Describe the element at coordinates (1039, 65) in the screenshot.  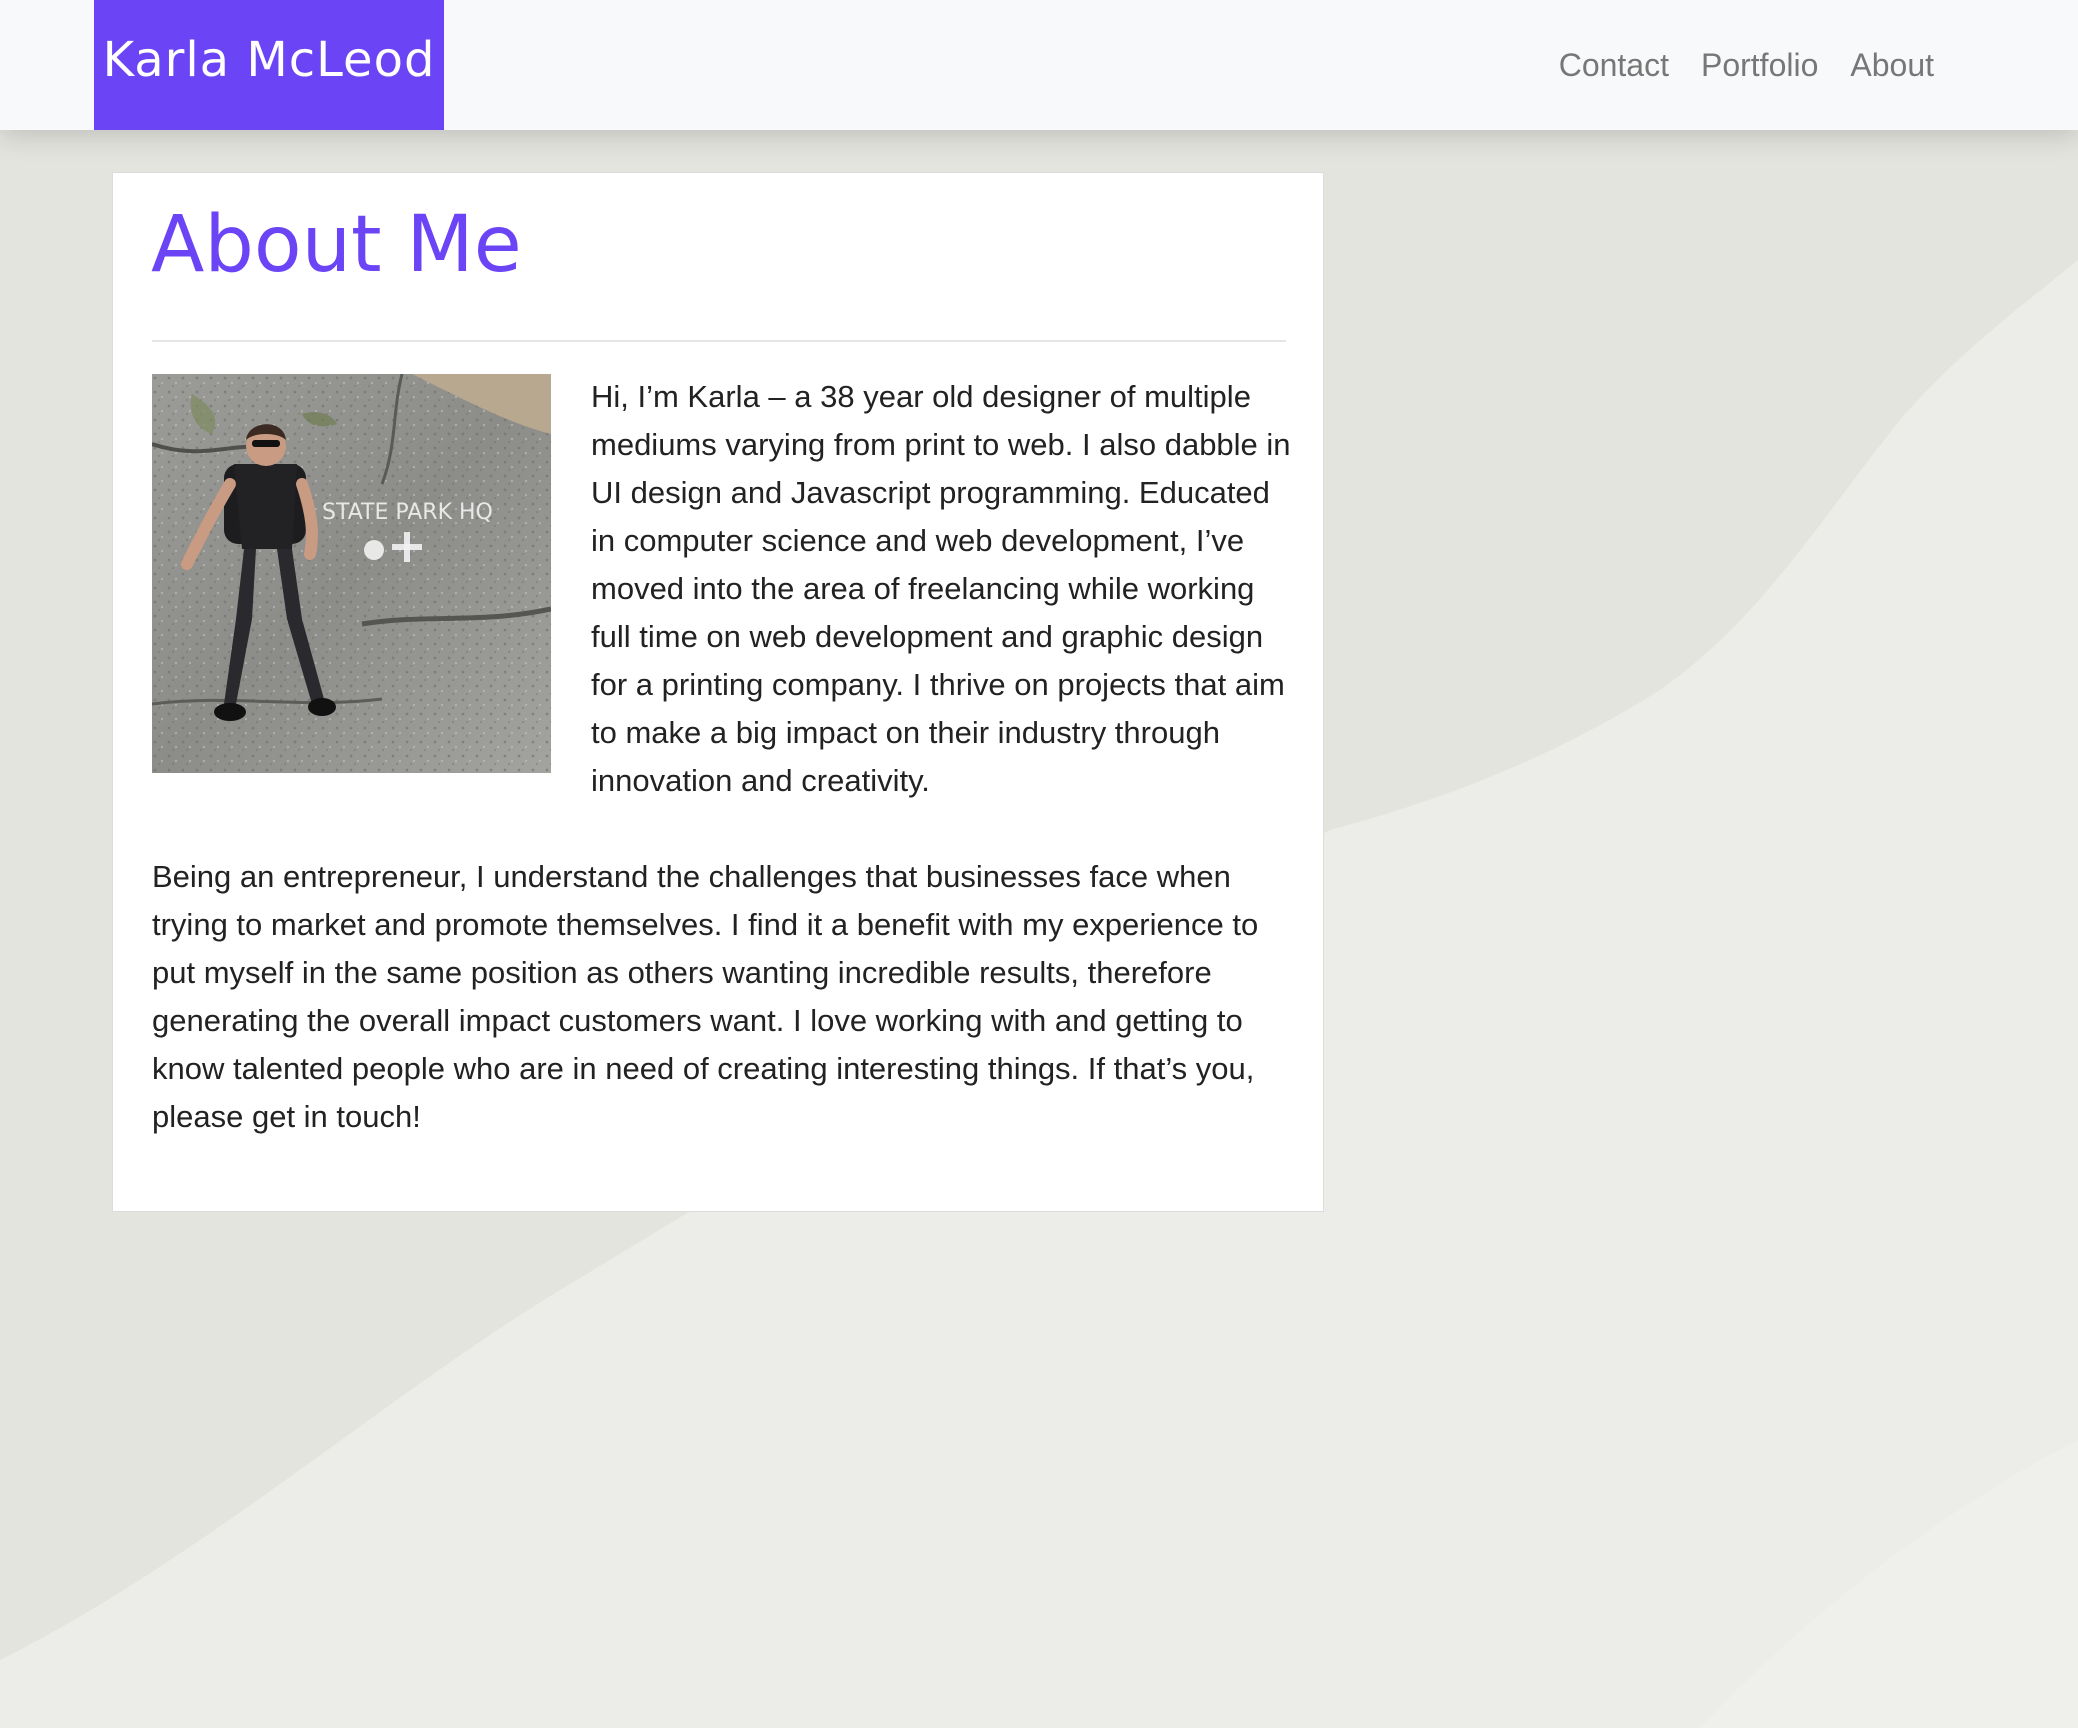
I see `navbar: Karla McLeod Contact Portfolio About` at that location.